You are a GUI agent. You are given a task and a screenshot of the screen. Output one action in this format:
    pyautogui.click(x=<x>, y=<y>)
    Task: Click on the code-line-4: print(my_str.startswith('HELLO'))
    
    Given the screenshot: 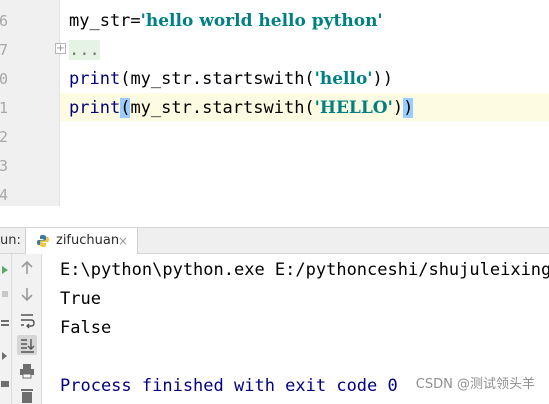 What is the action you would take?
    pyautogui.click(x=241, y=108)
    